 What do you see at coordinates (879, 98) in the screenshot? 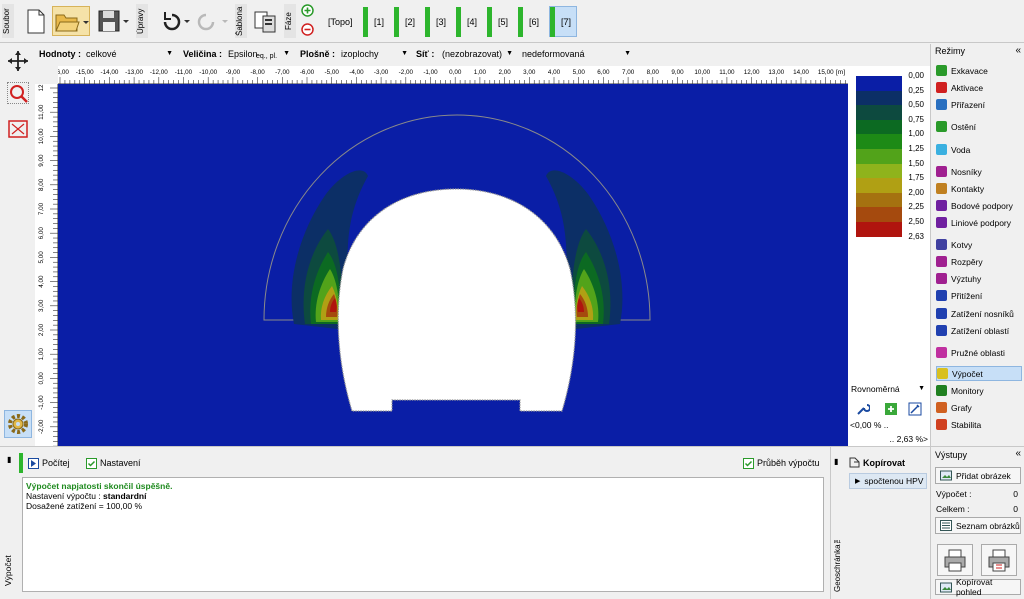
I see `legend-swatch` at bounding box center [879, 98].